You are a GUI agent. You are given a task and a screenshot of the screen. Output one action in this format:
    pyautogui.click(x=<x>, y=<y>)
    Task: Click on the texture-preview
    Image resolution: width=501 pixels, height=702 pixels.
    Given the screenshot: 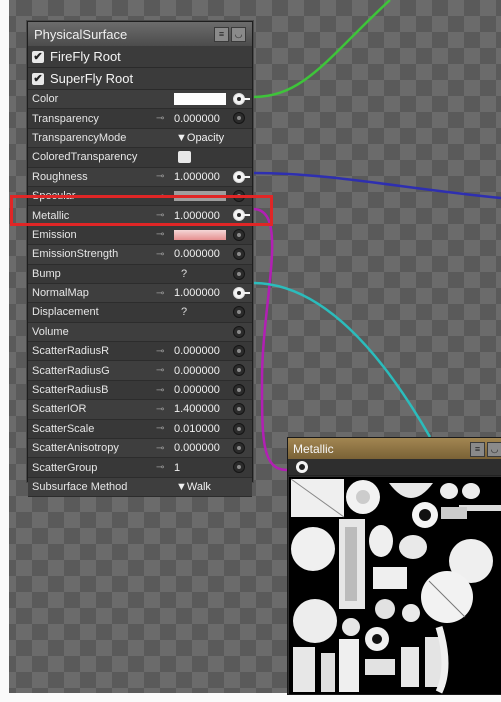 What is the action you would take?
    pyautogui.click(x=395, y=585)
    